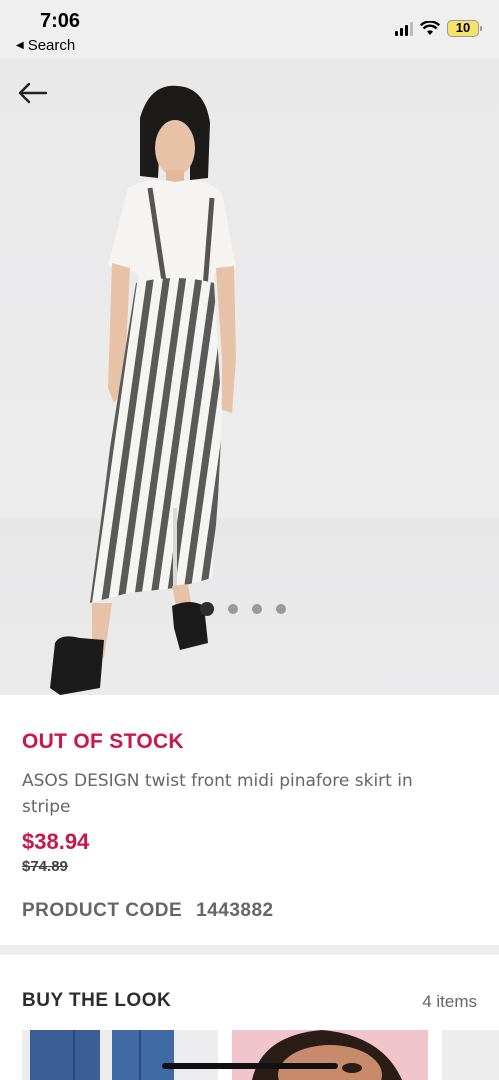 The image size is (499, 1080). I want to click on look-item-jeans, so click(120, 1055).